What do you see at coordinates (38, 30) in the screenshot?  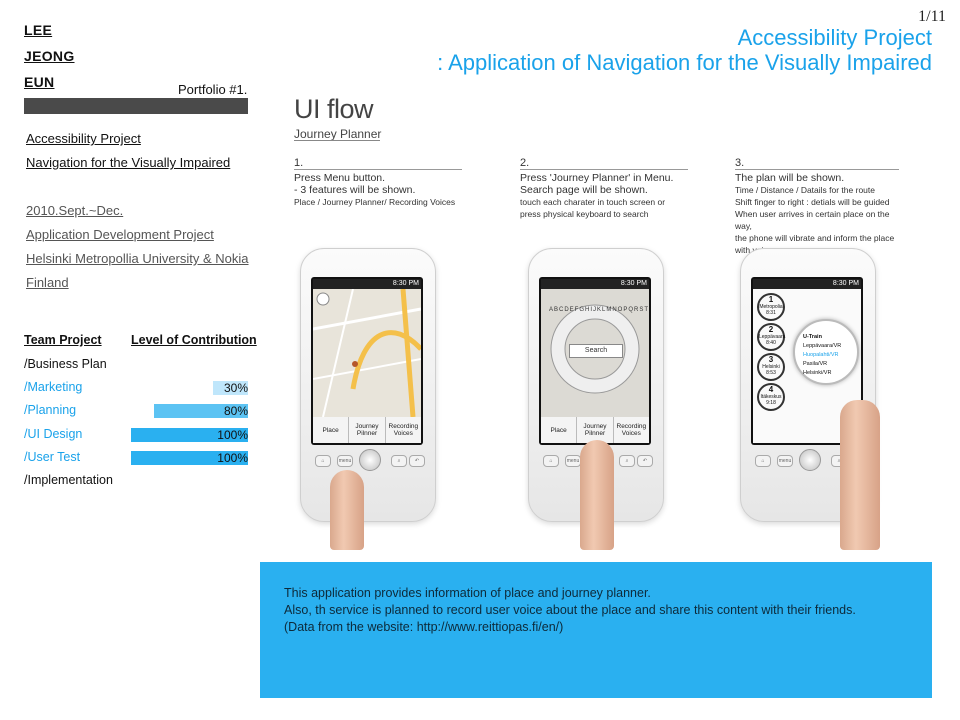 I see `author-name-line1: LEE` at bounding box center [38, 30].